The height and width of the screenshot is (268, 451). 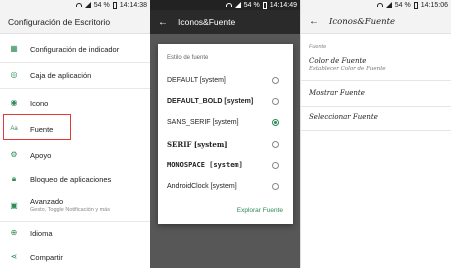 I want to click on share-icon: ⋖, so click(x=14, y=256).